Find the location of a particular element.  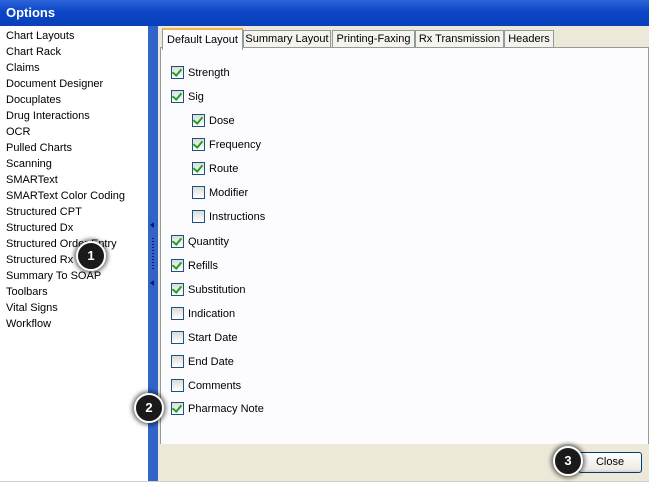

window-titlebar: Options is located at coordinates (324, 13).